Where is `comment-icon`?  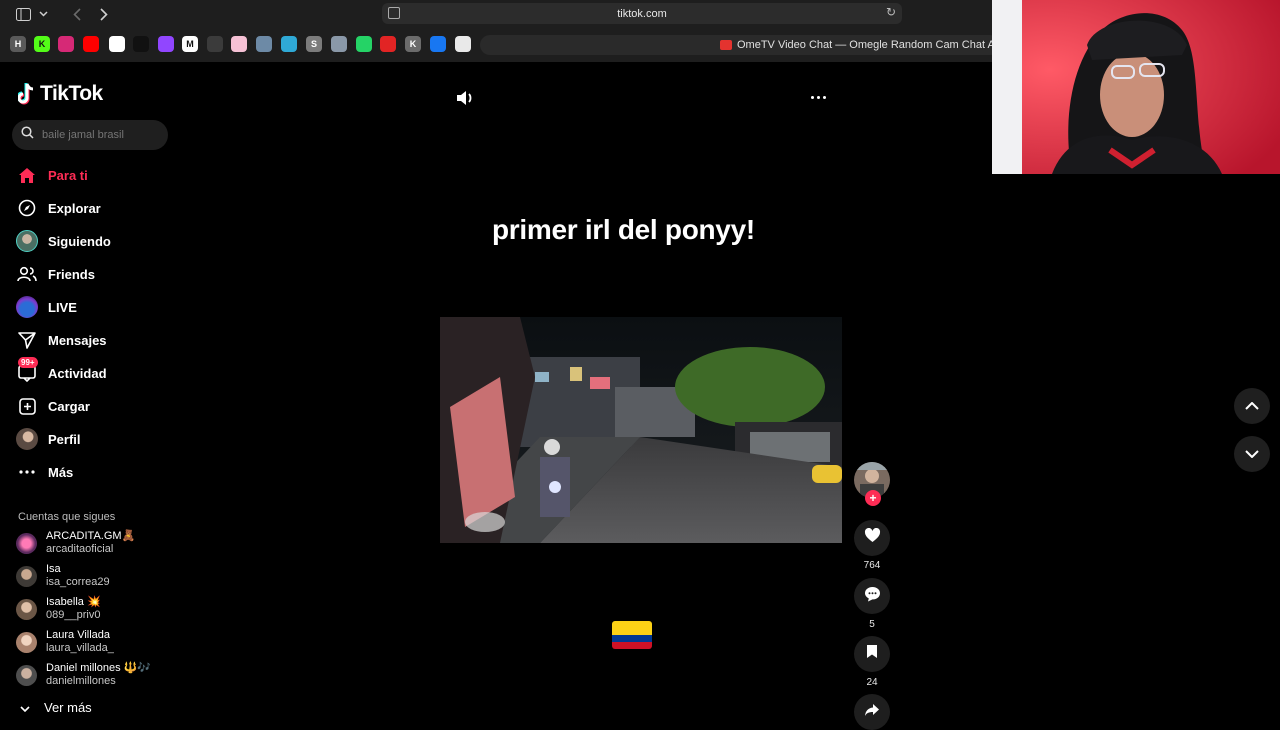 comment-icon is located at coordinates (872, 596).